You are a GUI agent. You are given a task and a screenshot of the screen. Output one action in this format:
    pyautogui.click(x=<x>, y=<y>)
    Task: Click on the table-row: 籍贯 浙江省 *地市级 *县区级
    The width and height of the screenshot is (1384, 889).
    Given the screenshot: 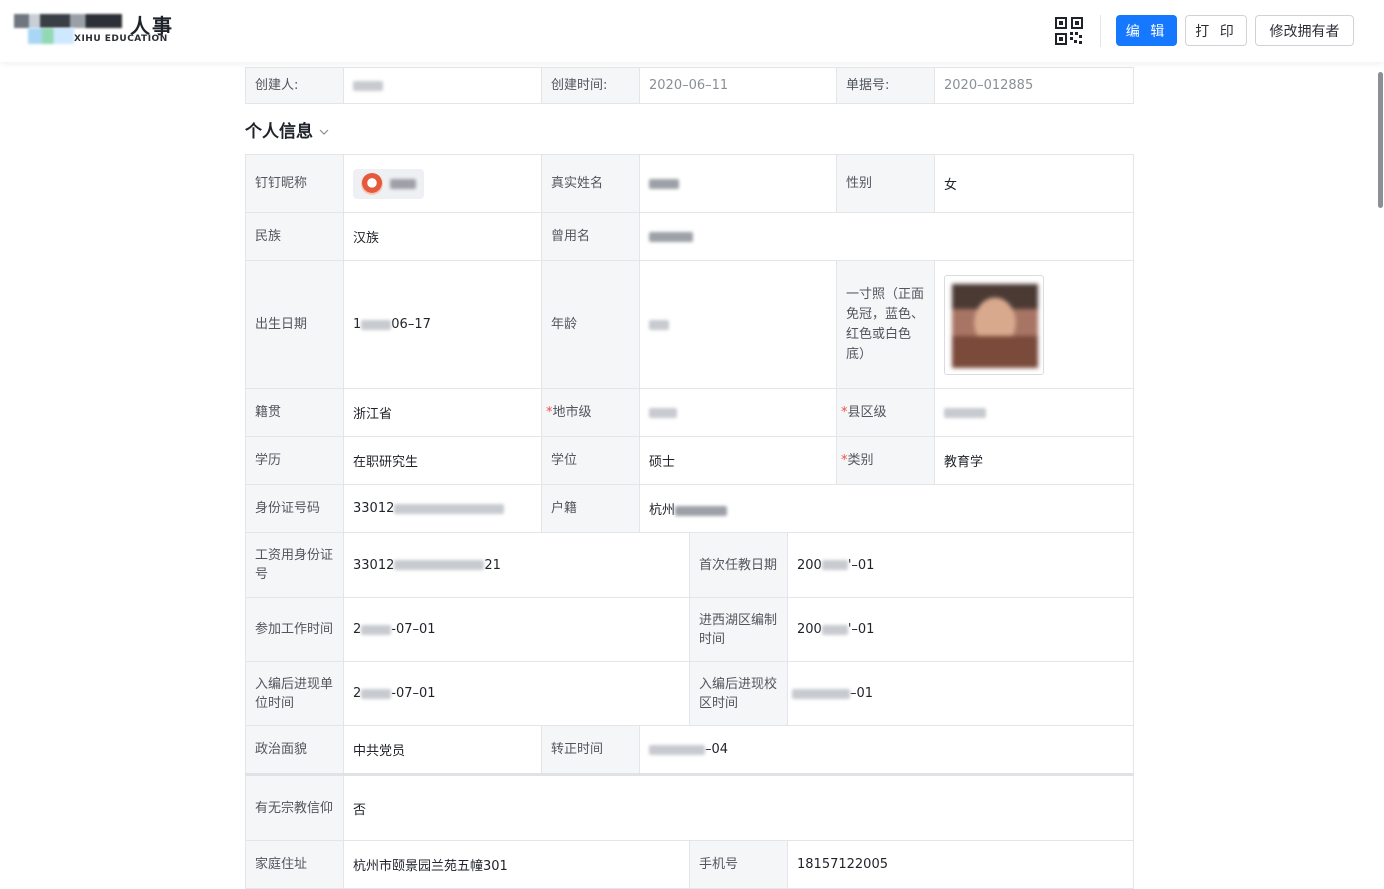 What is the action you would take?
    pyautogui.click(x=690, y=412)
    